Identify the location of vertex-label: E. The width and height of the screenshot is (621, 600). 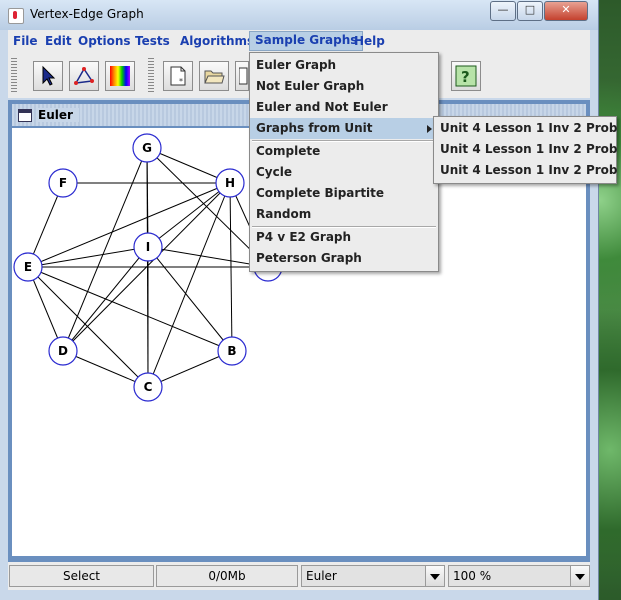
(28, 267).